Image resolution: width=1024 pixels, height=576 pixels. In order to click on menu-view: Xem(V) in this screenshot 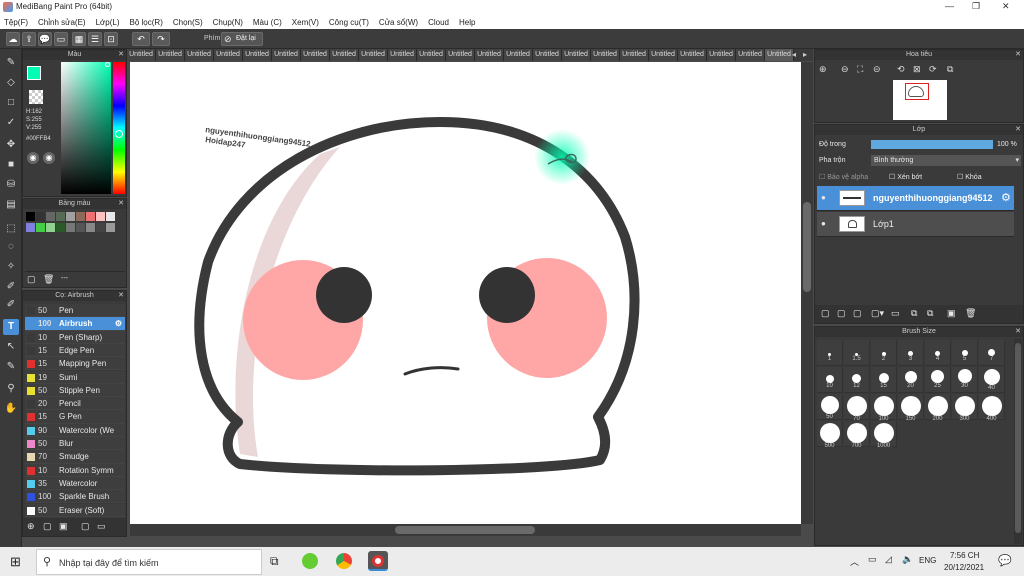, I will do `click(305, 22)`.